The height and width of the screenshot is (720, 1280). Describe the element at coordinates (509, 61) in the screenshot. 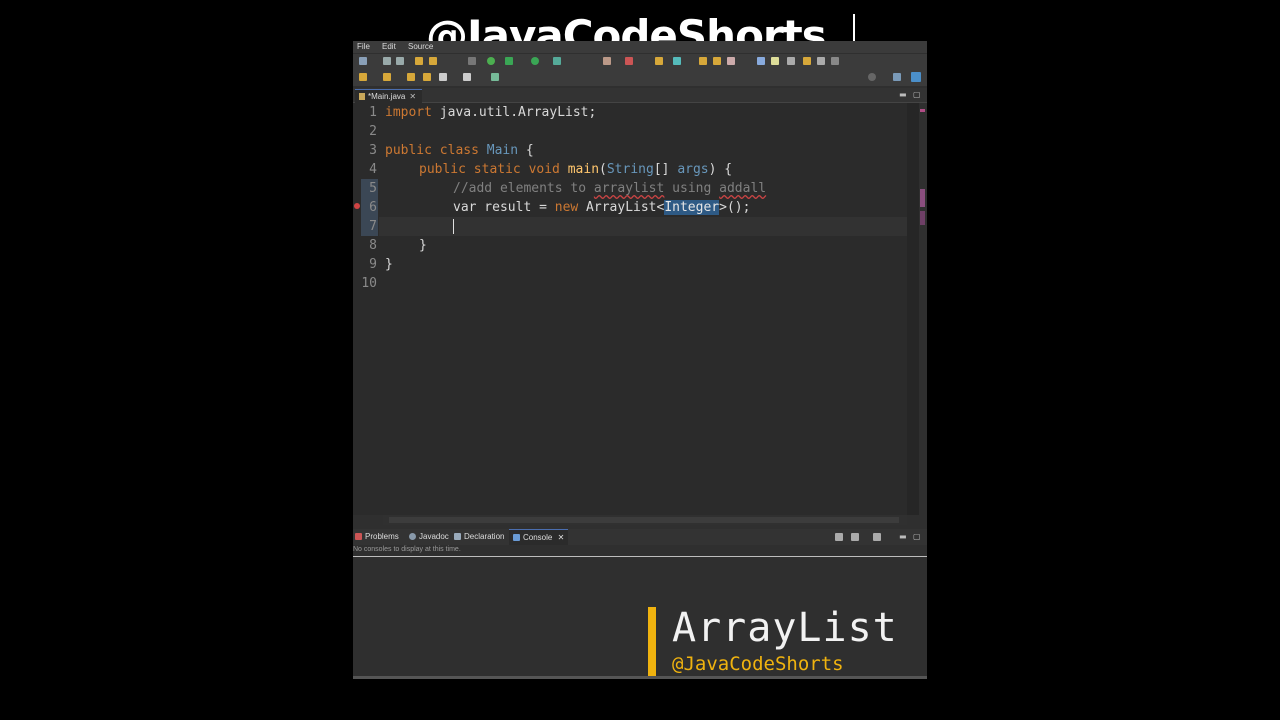

I see `run-icon` at that location.